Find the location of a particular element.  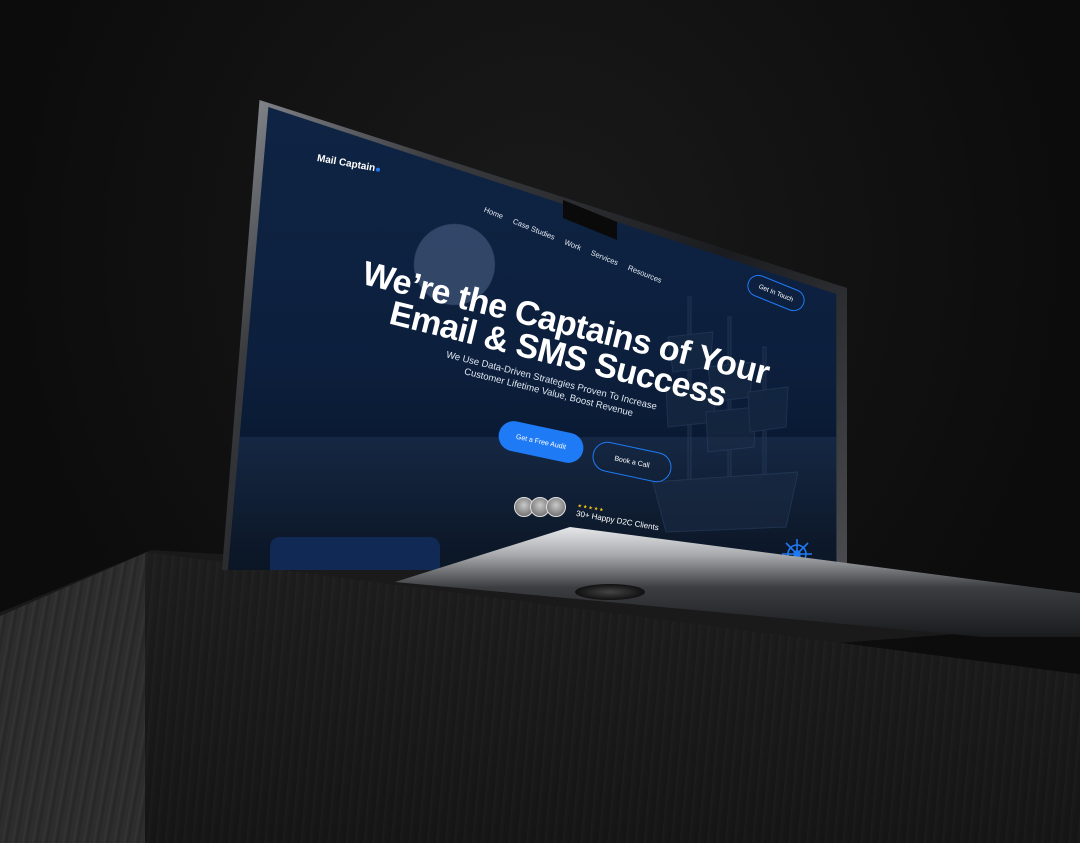

logo-text: Mail Captain is located at coordinates (346, 164).